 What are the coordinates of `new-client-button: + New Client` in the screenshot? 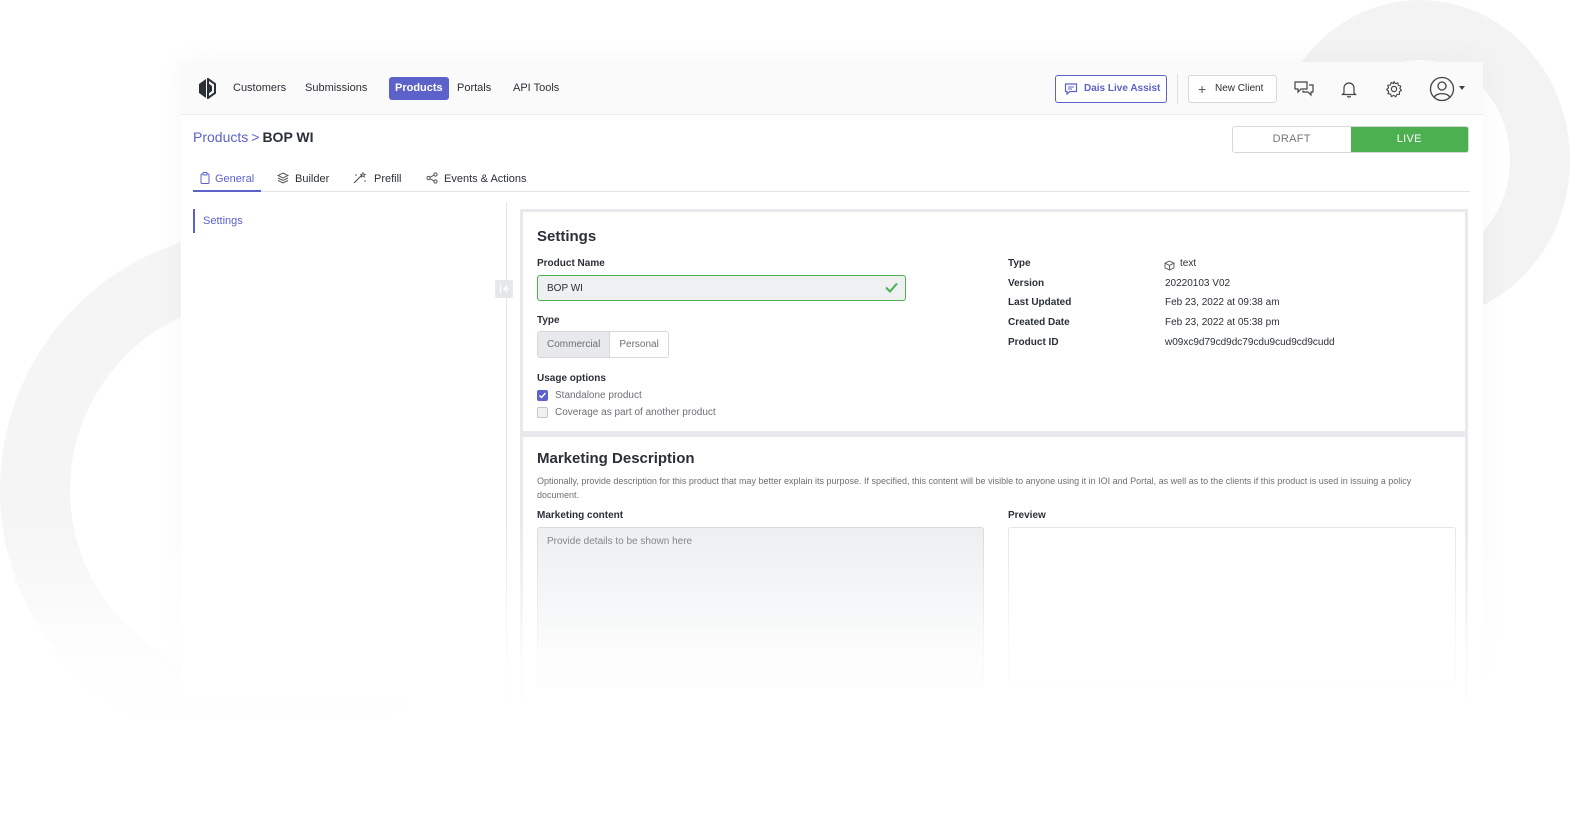 It's located at (1232, 89).